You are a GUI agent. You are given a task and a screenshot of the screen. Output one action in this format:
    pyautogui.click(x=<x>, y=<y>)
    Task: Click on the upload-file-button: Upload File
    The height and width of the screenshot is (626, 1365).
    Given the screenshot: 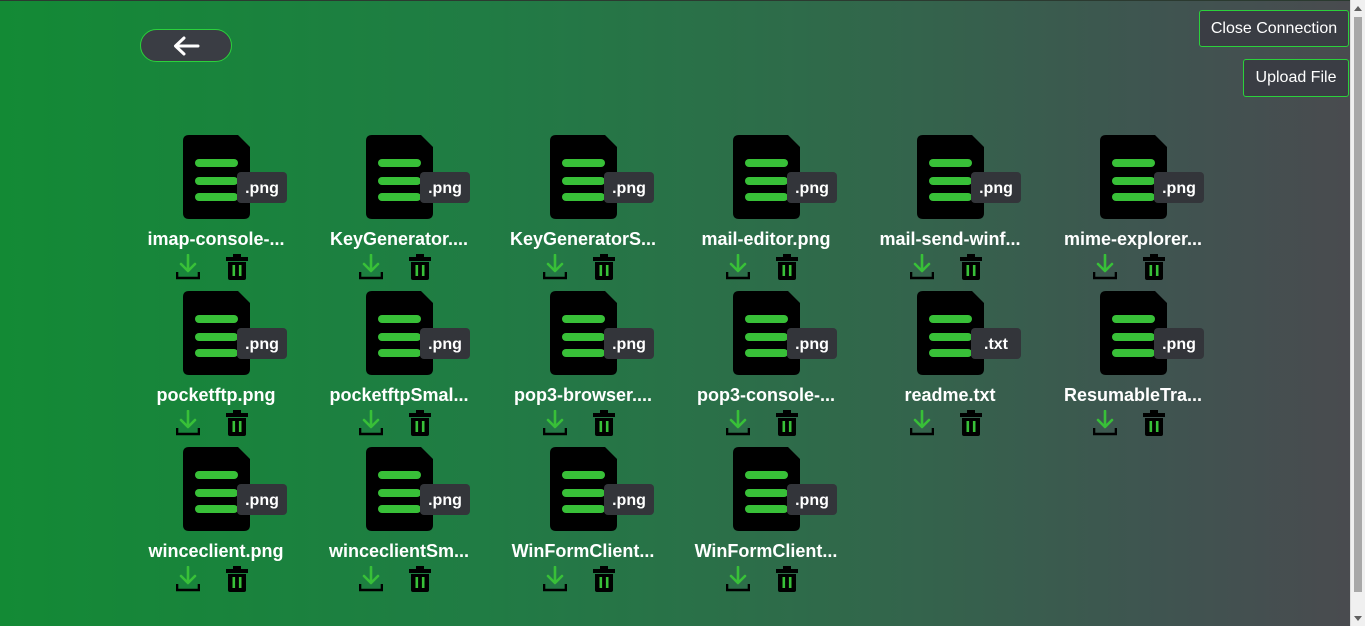 What is the action you would take?
    pyautogui.click(x=1296, y=78)
    